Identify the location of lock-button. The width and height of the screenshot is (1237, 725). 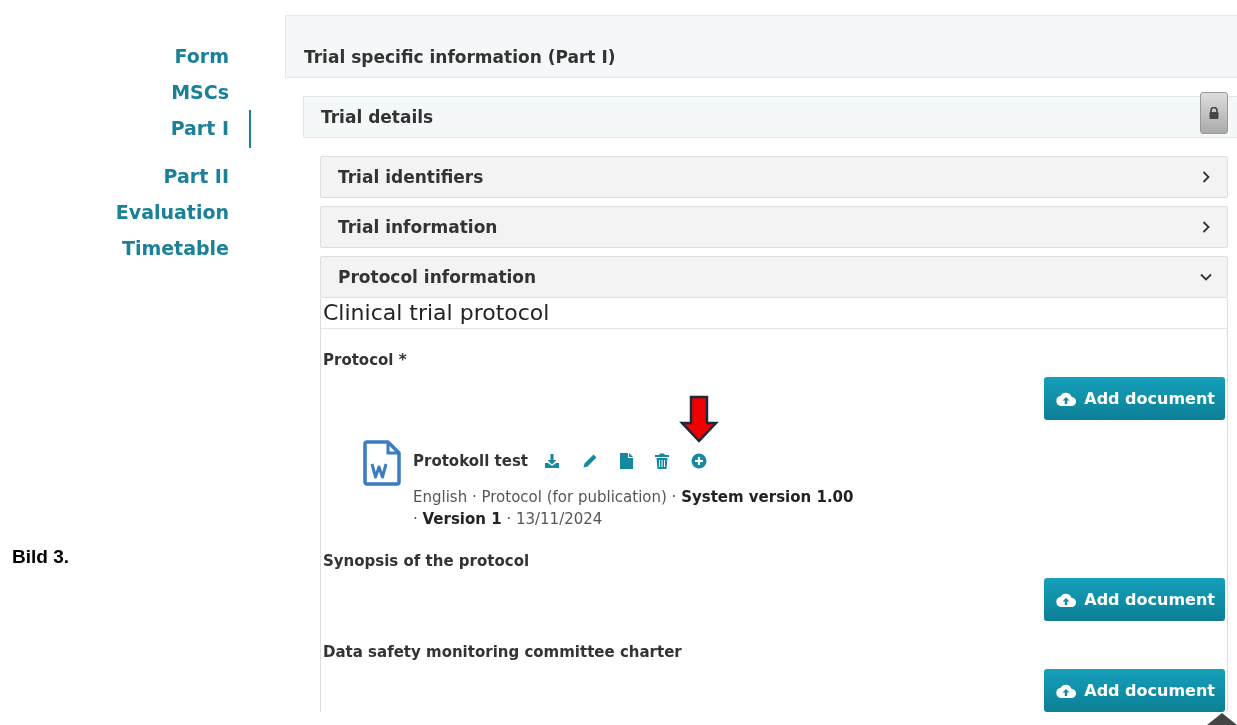
(1214, 113).